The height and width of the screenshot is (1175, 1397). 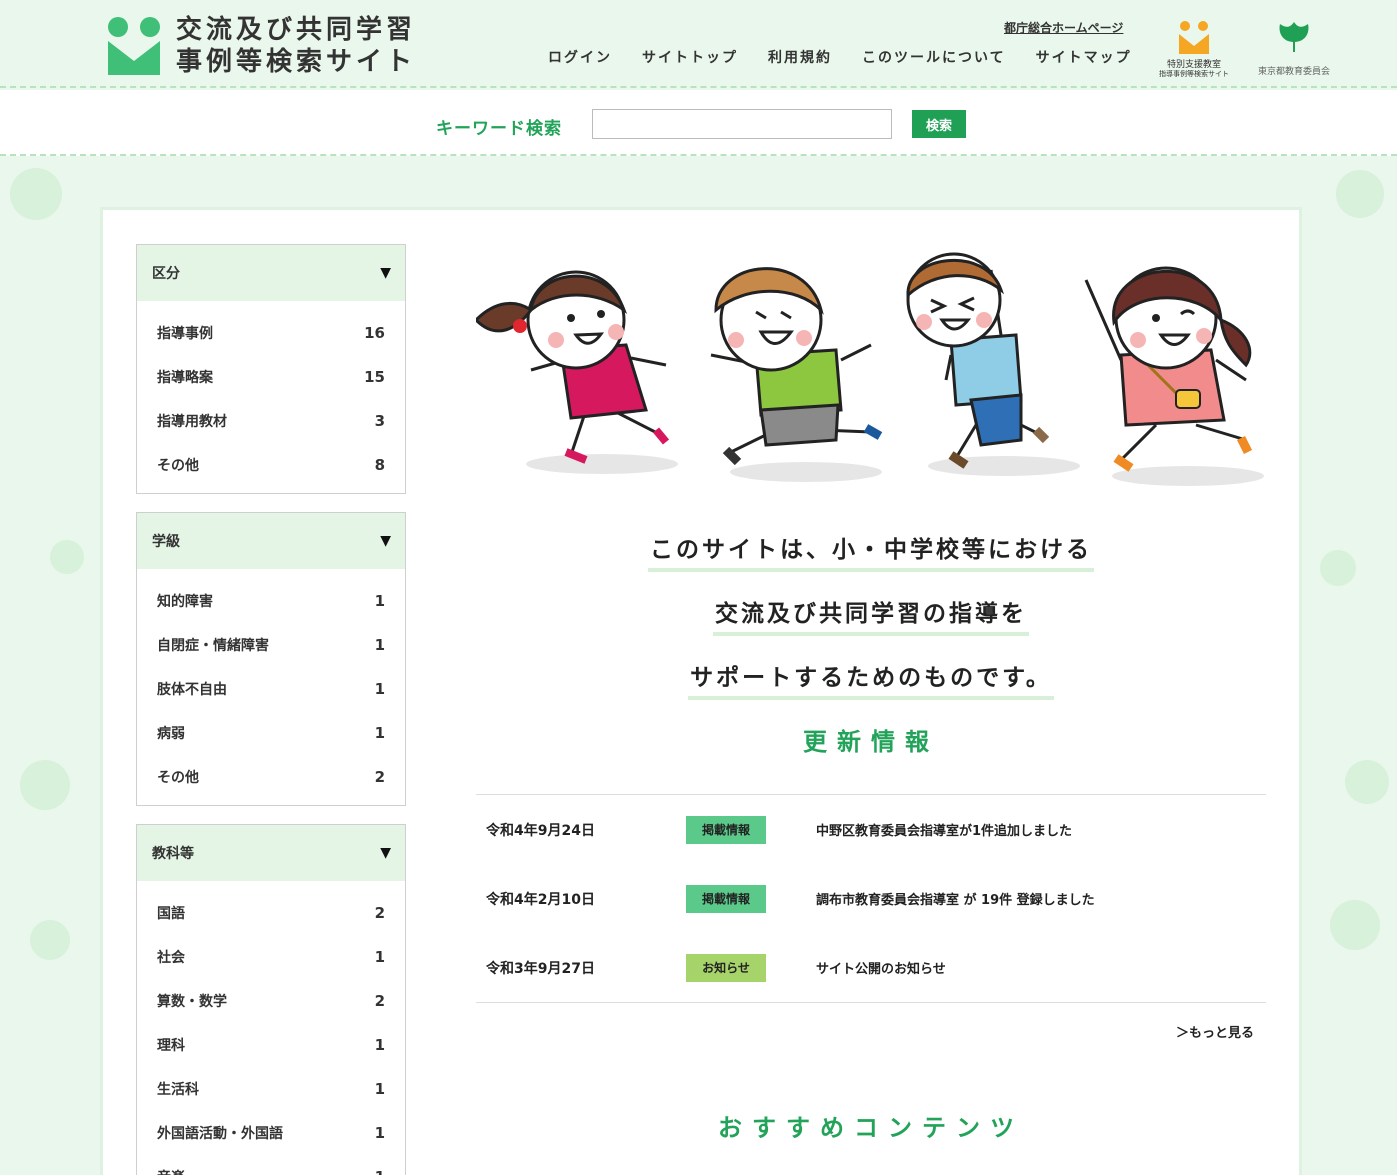 What do you see at coordinates (1194, 37) in the screenshot?
I see `special-support-logo-icon` at bounding box center [1194, 37].